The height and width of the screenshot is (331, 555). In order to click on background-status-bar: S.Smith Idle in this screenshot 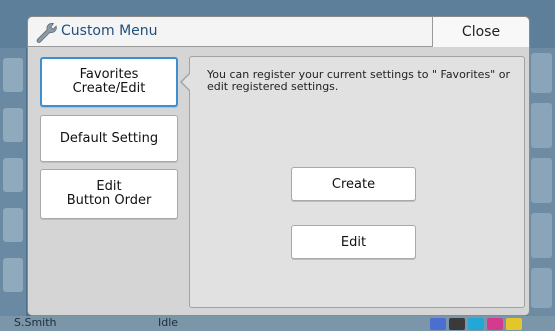, I will do `click(277, 323)`.